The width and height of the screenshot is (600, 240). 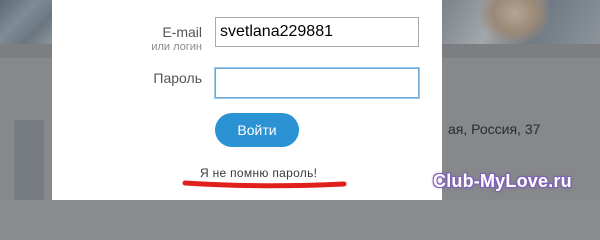 I want to click on red-underline-stroke, so click(x=264, y=184).